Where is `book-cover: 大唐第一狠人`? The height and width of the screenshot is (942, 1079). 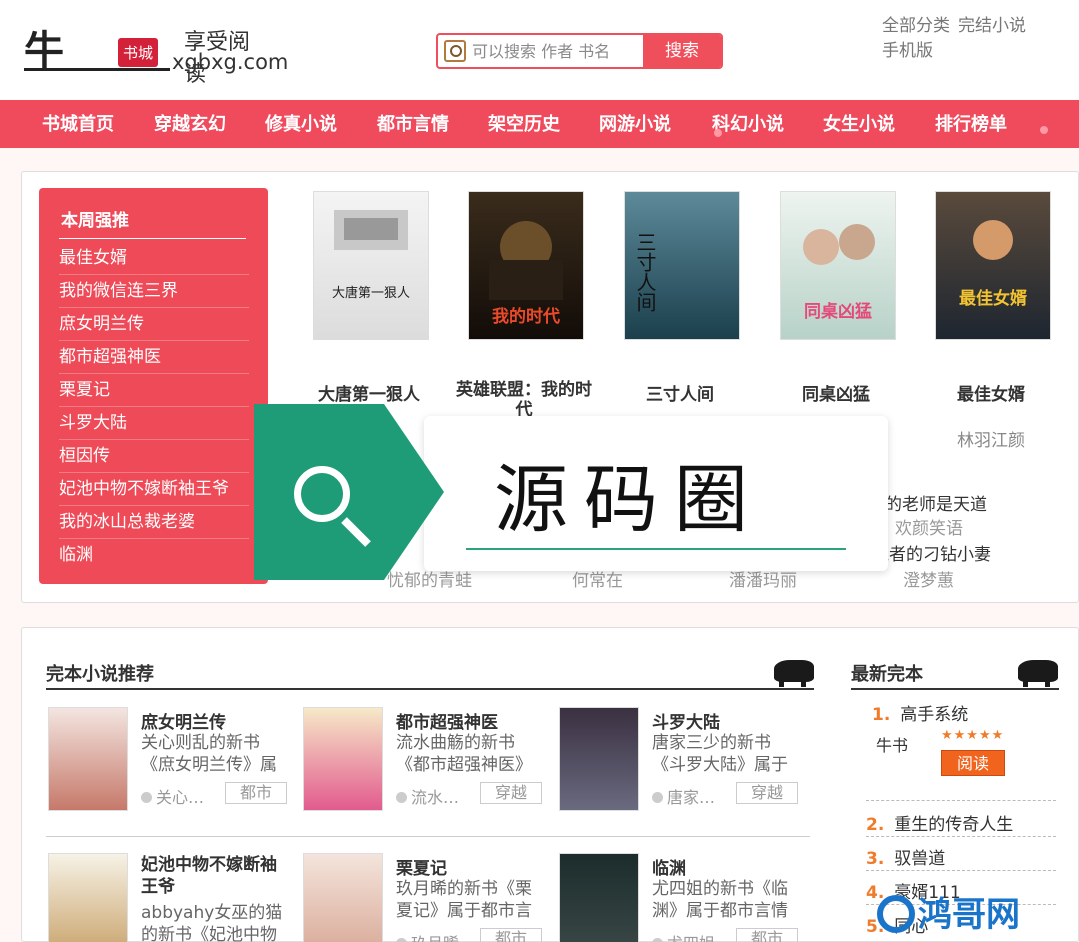 book-cover: 大唐第一狠人 is located at coordinates (371, 265).